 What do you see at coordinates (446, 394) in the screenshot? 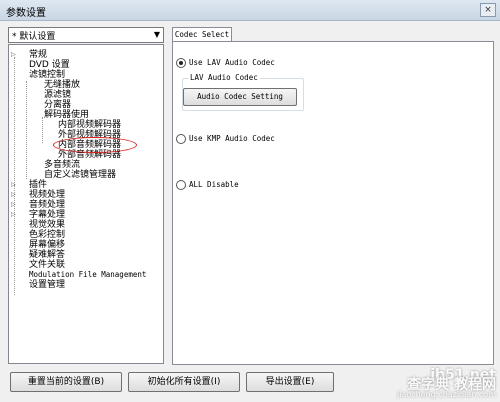
I see `watermark-url: jiaocheng.chazidian.com` at bounding box center [446, 394].